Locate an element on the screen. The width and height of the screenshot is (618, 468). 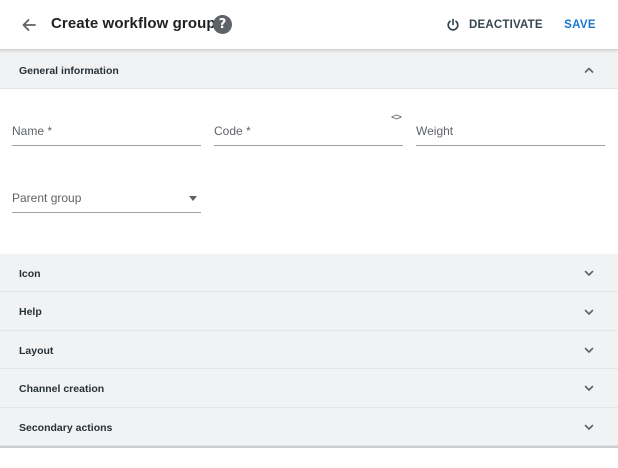
app-header: Create workflow group ? DEACTIVATE SAVE is located at coordinates (309, 25).